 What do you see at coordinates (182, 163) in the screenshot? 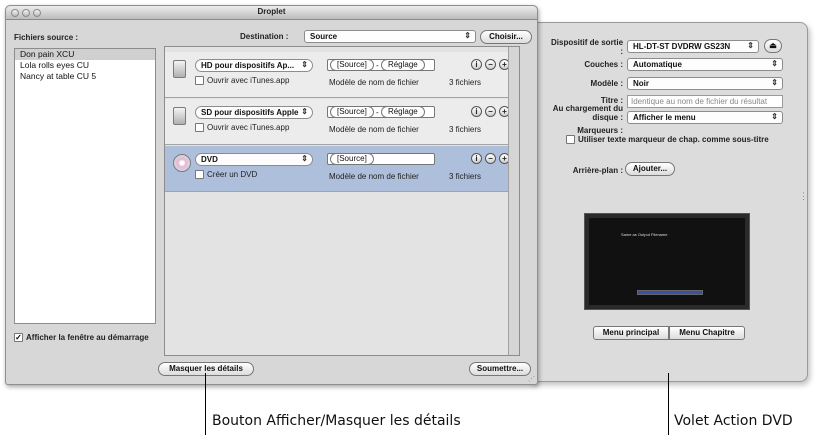
I see `dvd-disc-icon` at bounding box center [182, 163].